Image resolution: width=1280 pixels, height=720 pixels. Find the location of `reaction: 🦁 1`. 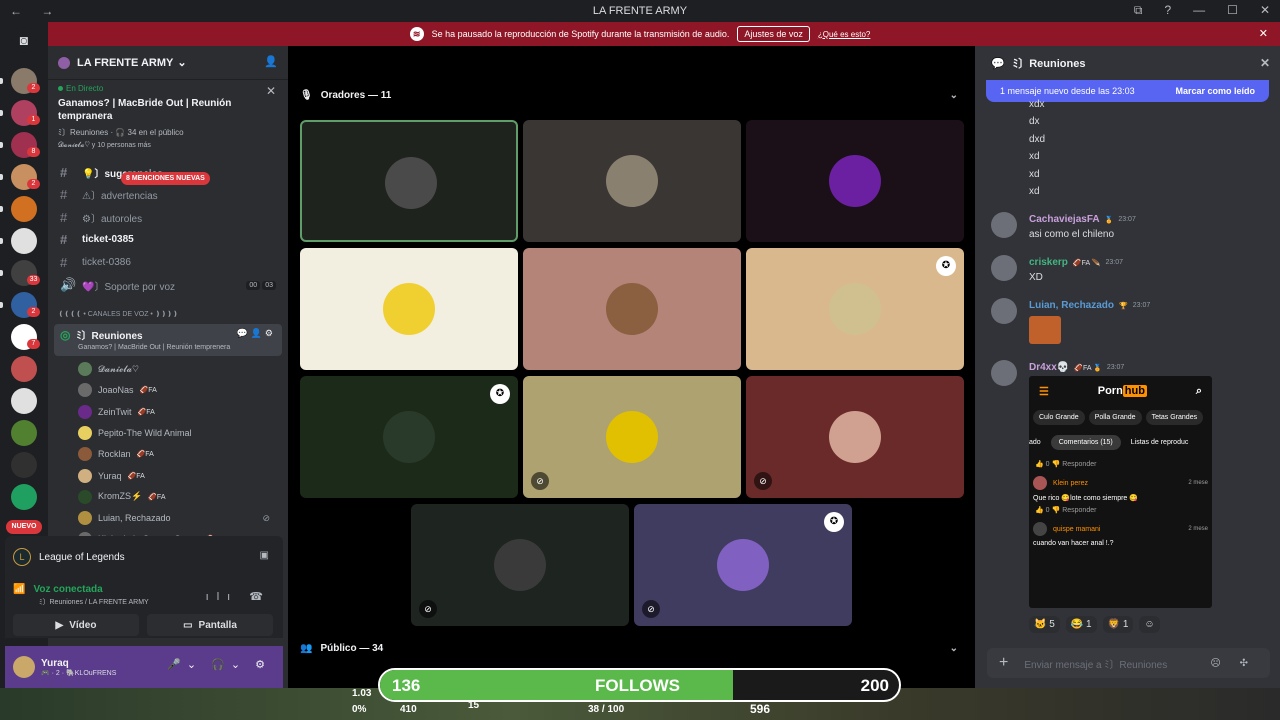

reaction: 🦁 1 is located at coordinates (1118, 624).